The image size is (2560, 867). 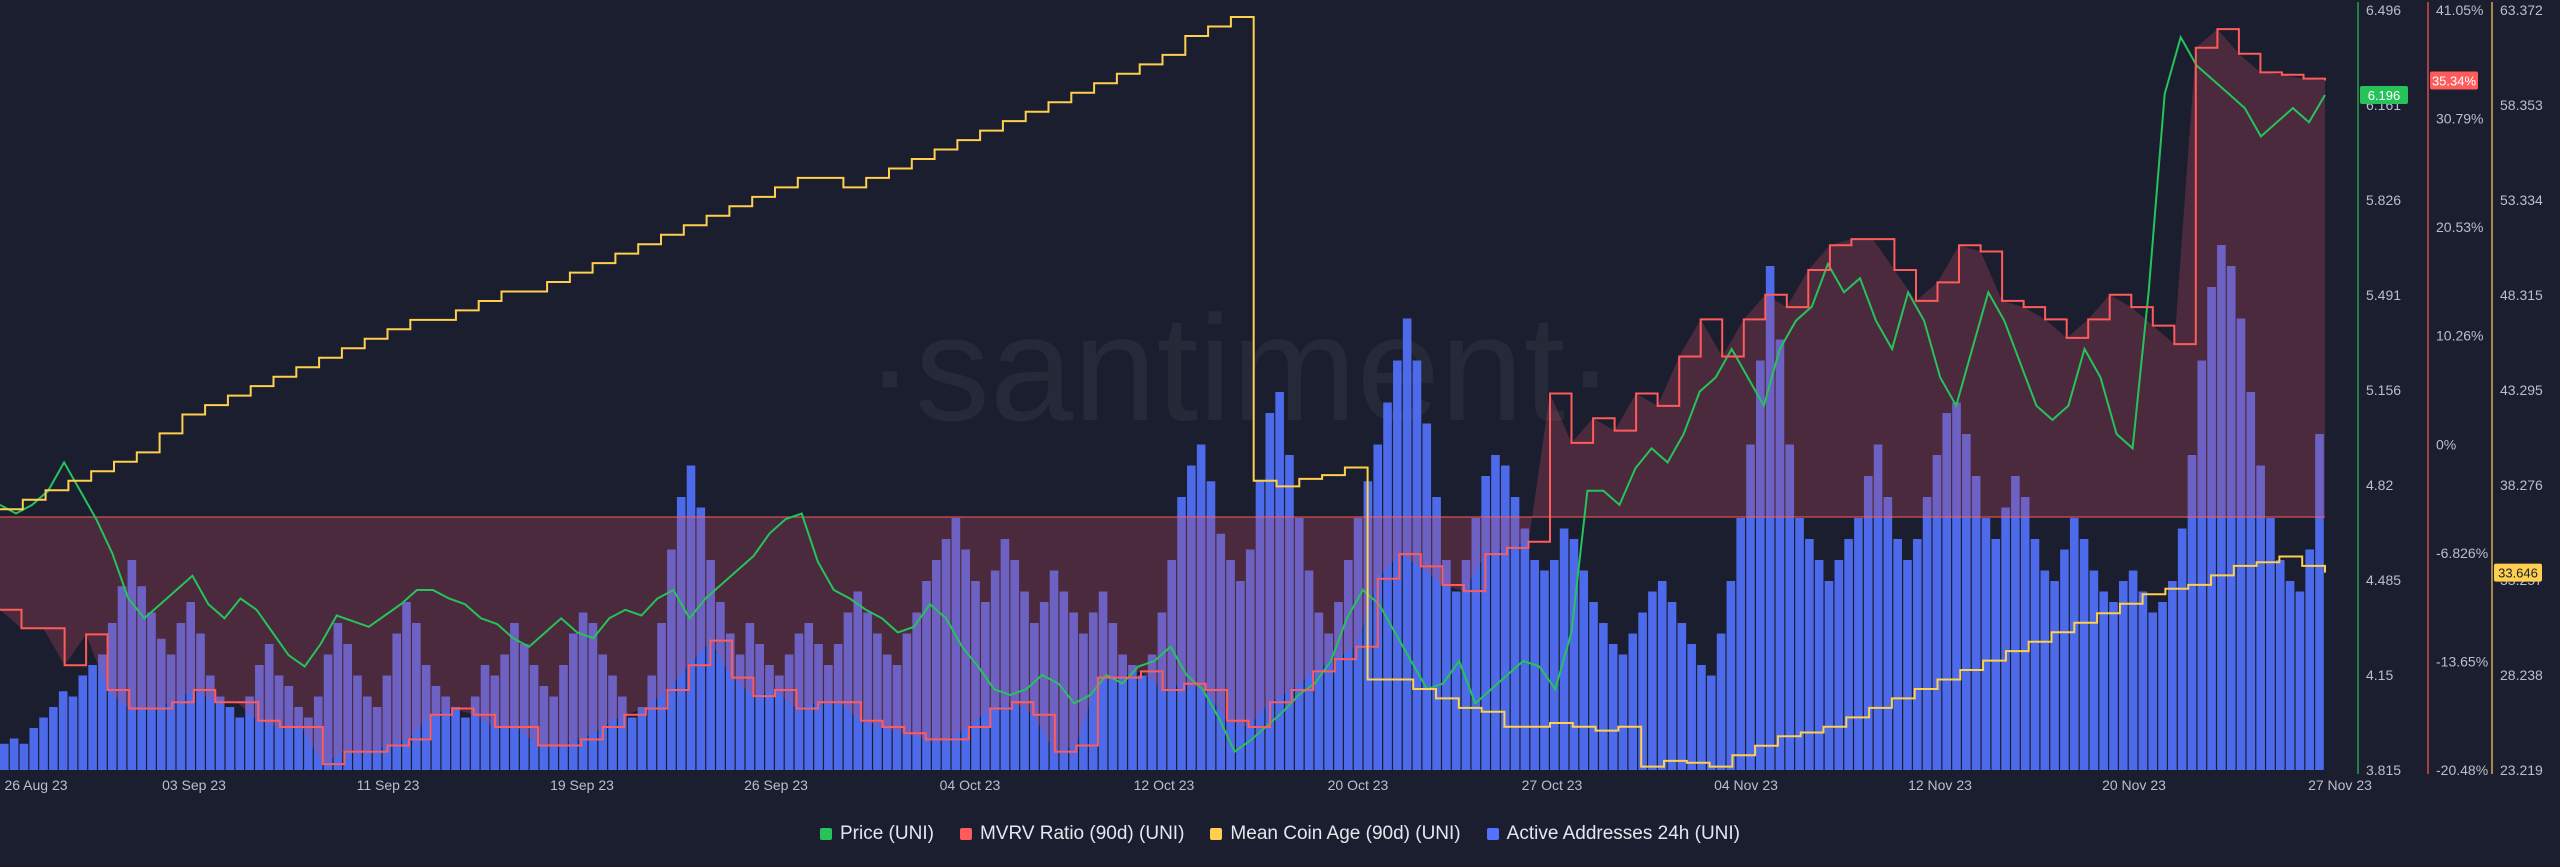 What do you see at coordinates (2446, 444) in the screenshot?
I see `mvrv-tick-label: 0%` at bounding box center [2446, 444].